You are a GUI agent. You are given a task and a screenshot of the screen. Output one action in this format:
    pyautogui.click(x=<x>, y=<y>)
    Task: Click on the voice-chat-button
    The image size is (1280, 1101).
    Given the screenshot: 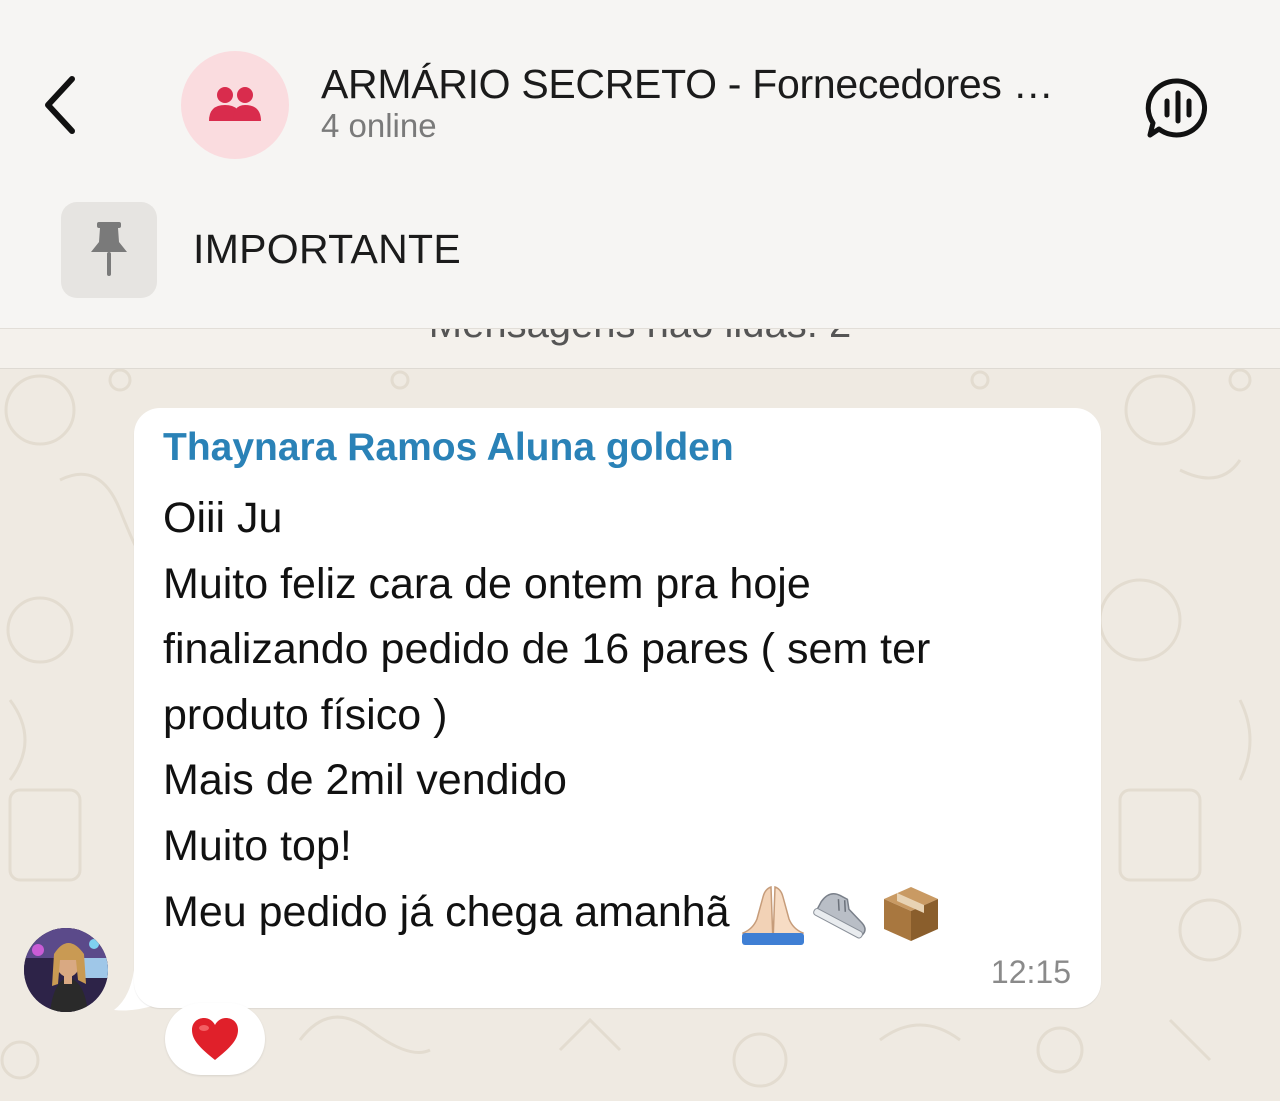 What is the action you would take?
    pyautogui.click(x=1178, y=108)
    